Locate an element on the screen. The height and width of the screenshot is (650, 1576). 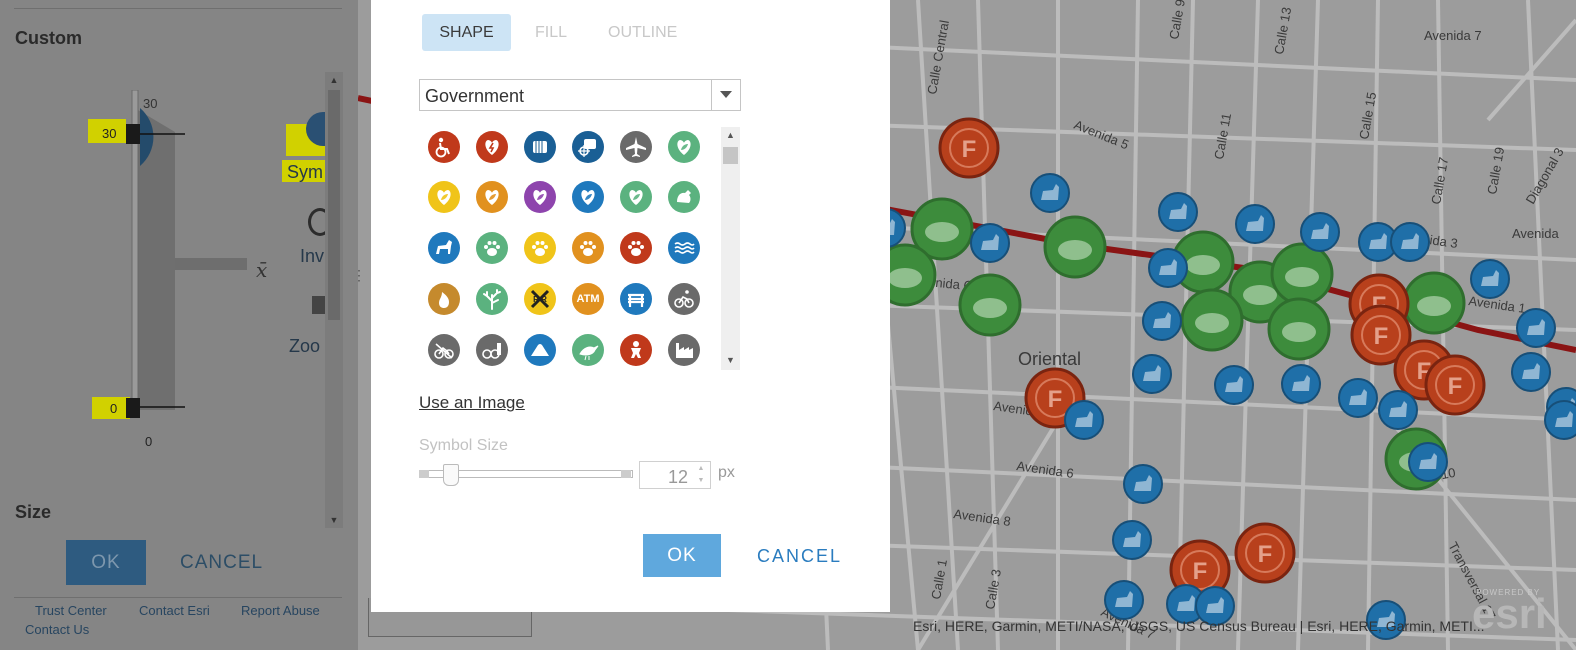
category-value: Government is located at coordinates (475, 96).